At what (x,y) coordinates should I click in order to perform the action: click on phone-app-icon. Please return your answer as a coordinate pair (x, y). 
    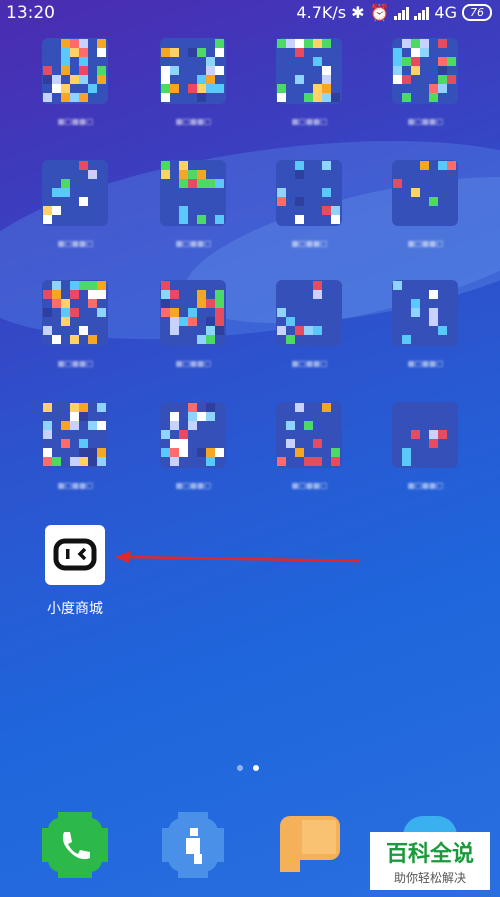
    Looking at the image, I should click on (75, 845).